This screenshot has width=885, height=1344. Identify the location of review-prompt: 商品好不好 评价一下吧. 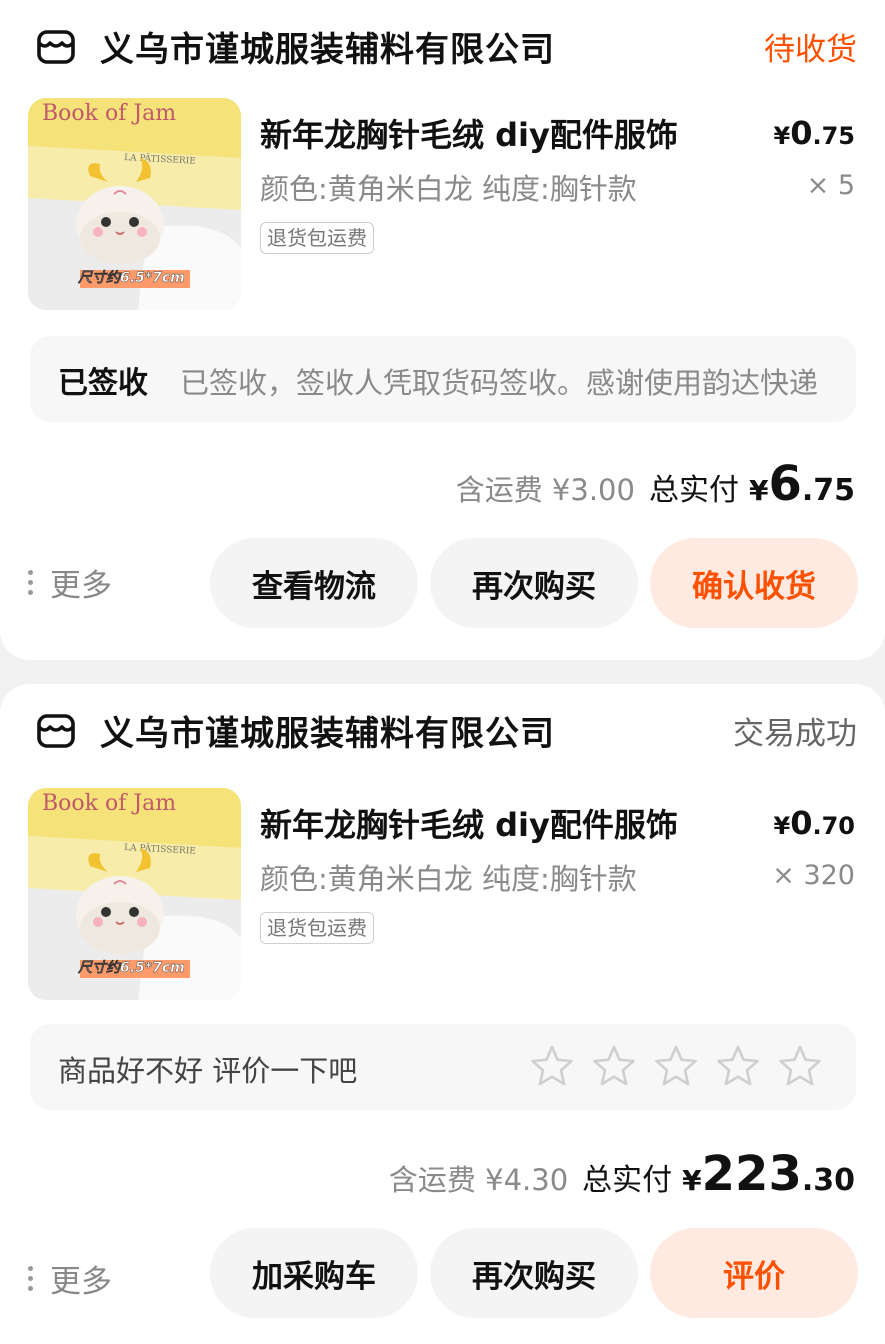
(208, 1071).